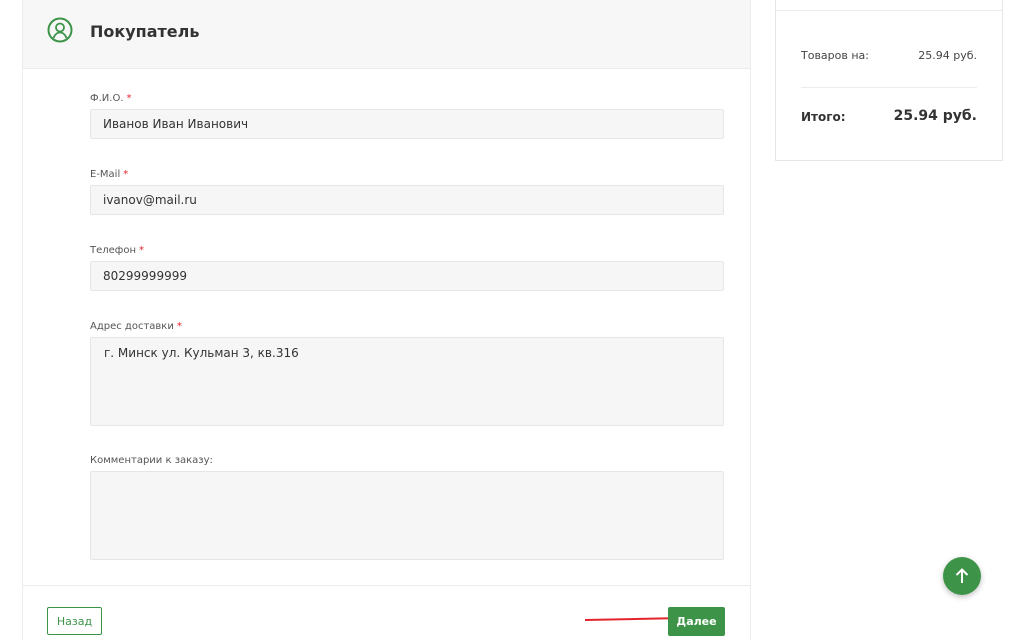 This screenshot has height=640, width=1024. Describe the element at coordinates (407, 276) in the screenshot. I see `phone-input` at that location.